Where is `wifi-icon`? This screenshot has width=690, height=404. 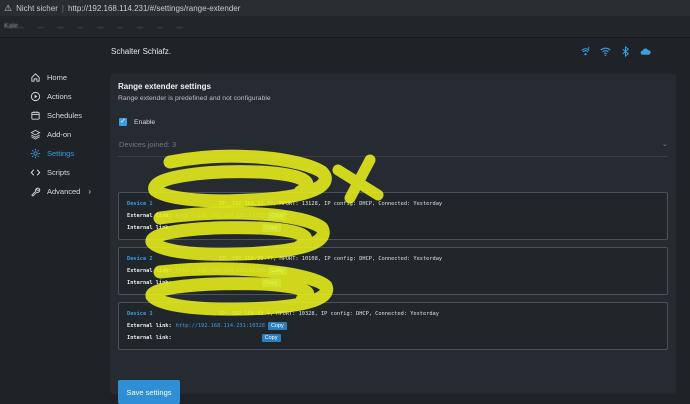
wifi-icon is located at coordinates (605, 51).